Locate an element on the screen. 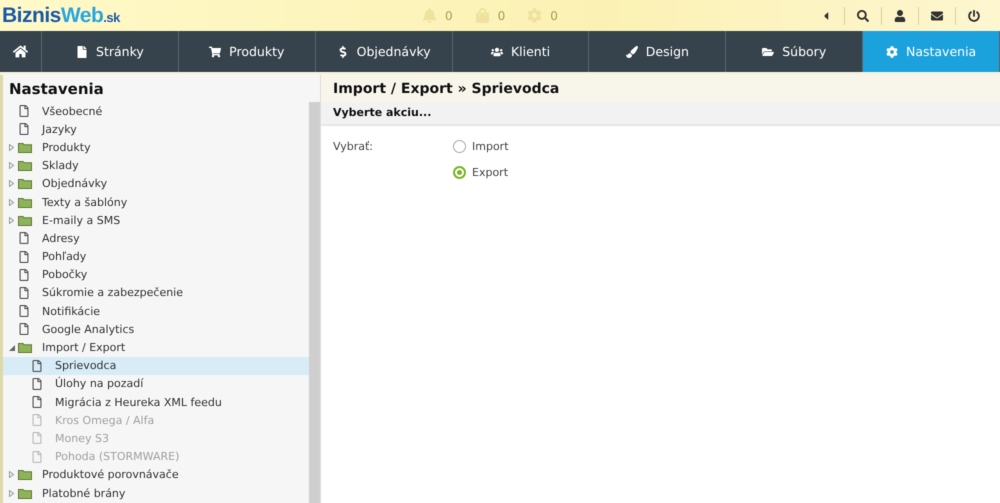 The width and height of the screenshot is (1000, 503). mail-icon is located at coordinates (937, 16).